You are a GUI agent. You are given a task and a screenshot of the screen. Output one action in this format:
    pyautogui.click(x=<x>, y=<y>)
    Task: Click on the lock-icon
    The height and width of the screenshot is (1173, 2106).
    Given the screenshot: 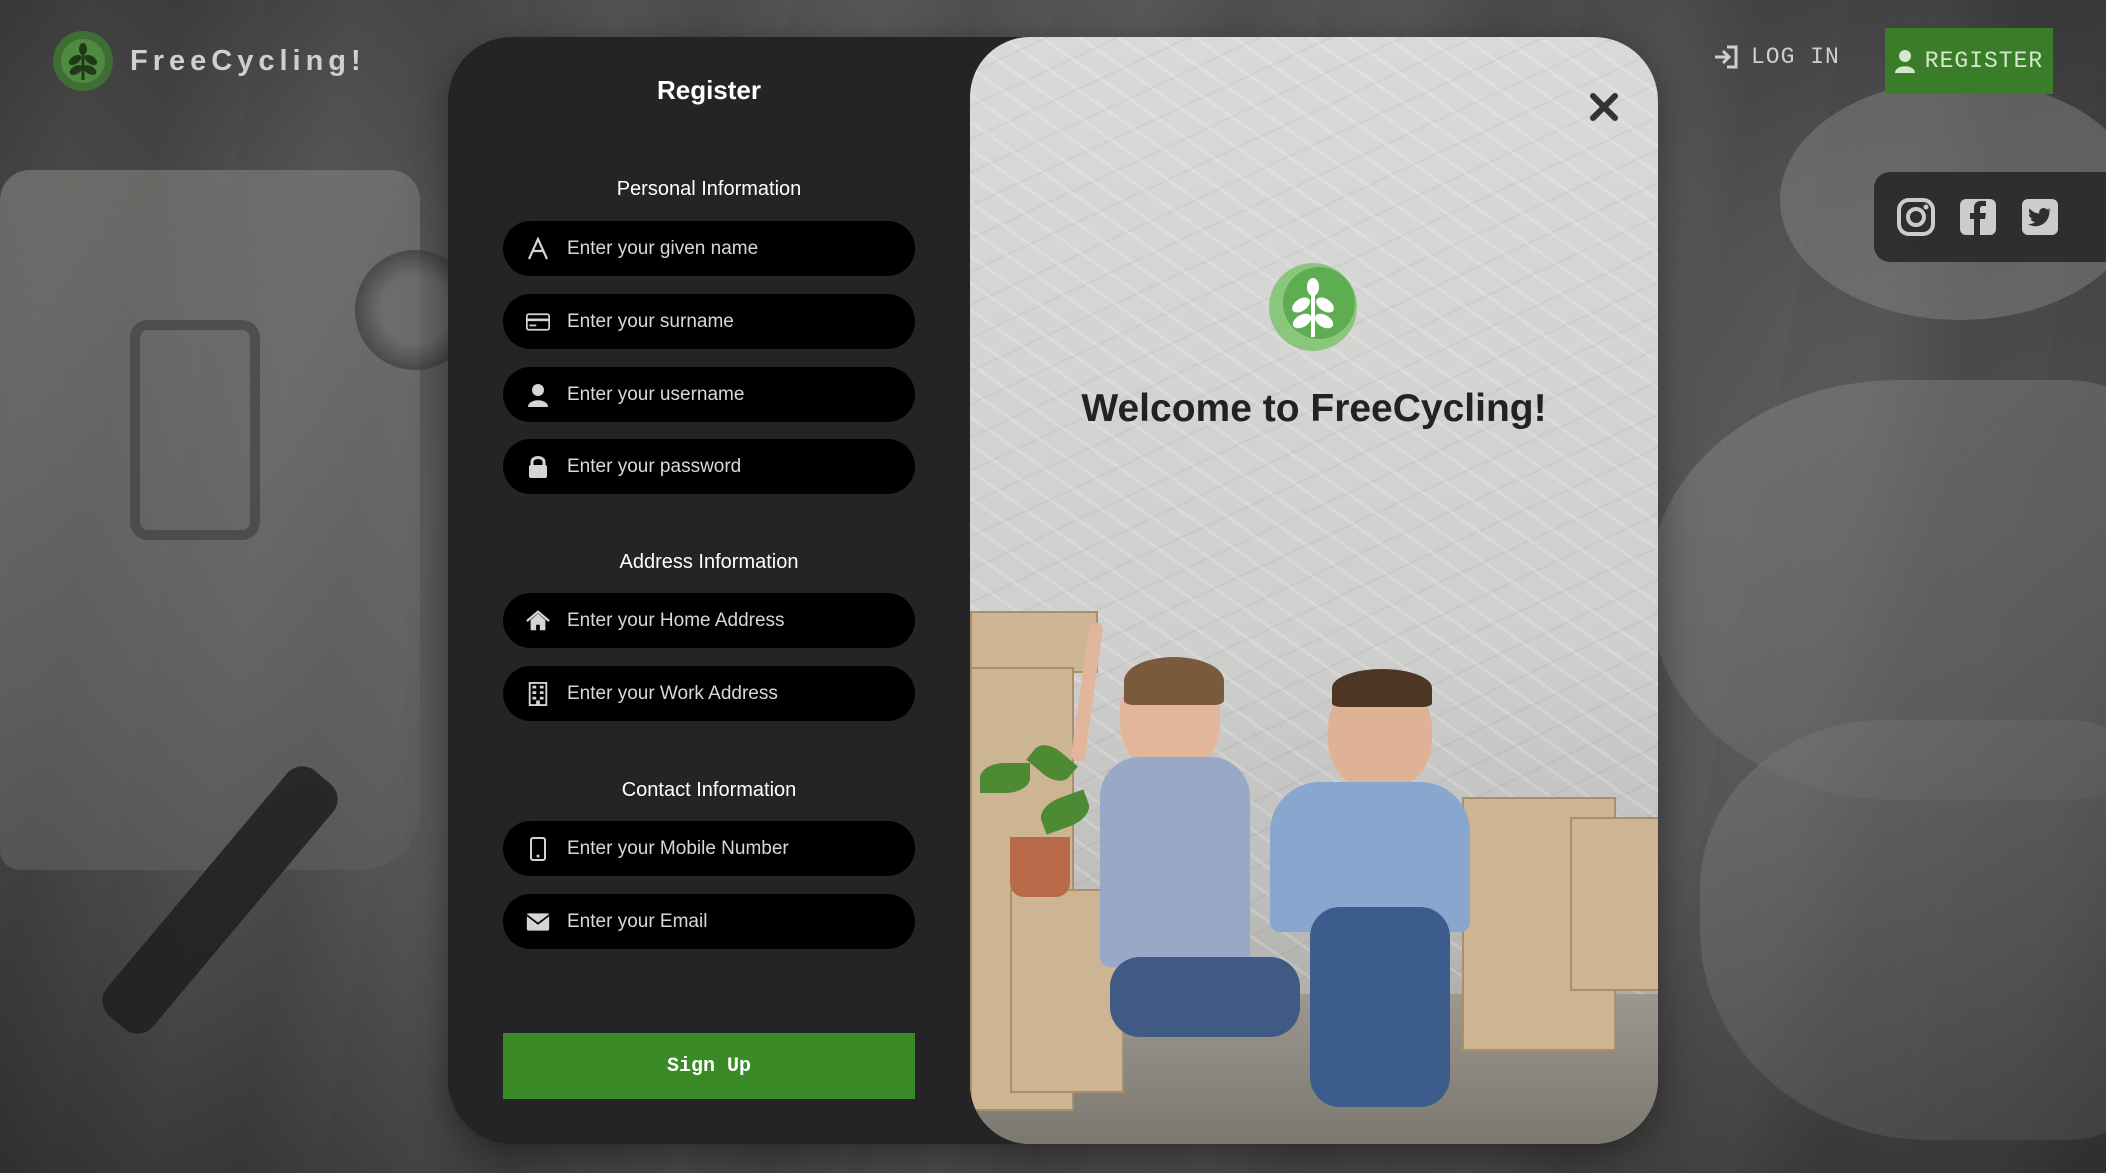 What is the action you would take?
    pyautogui.click(x=538, y=467)
    